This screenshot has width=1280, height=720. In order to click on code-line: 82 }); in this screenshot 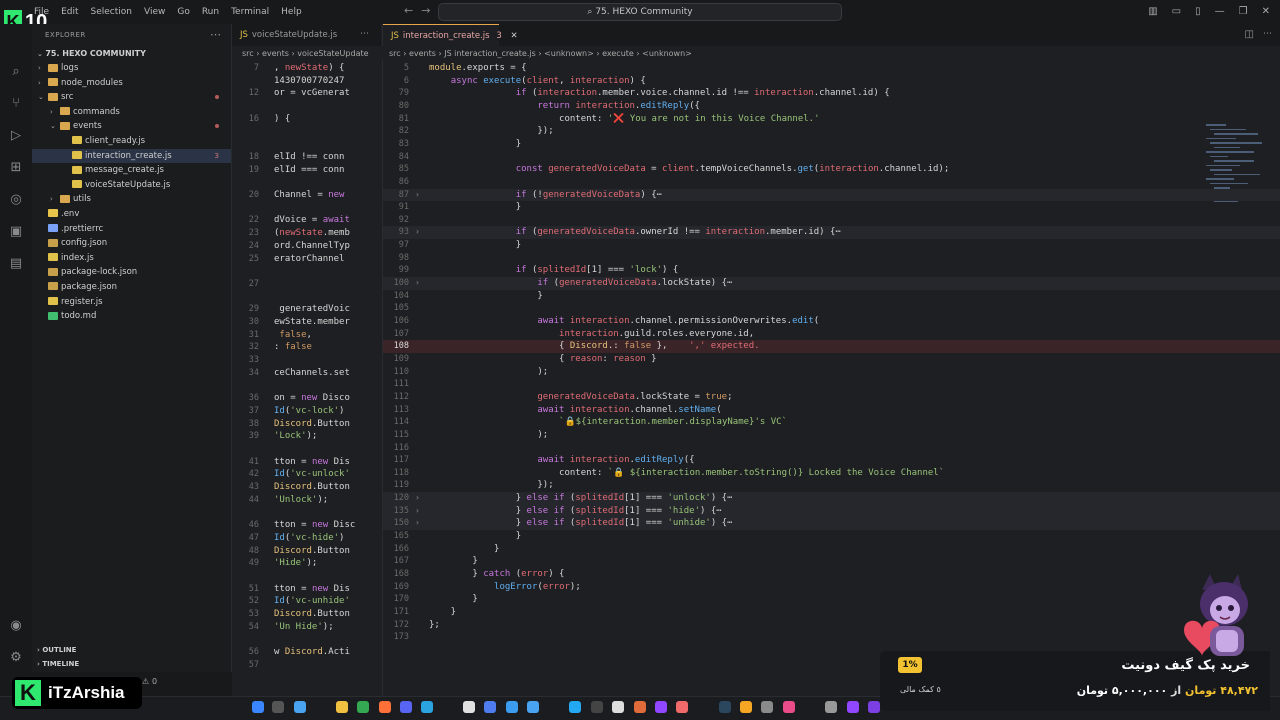, I will do `click(831, 131)`.